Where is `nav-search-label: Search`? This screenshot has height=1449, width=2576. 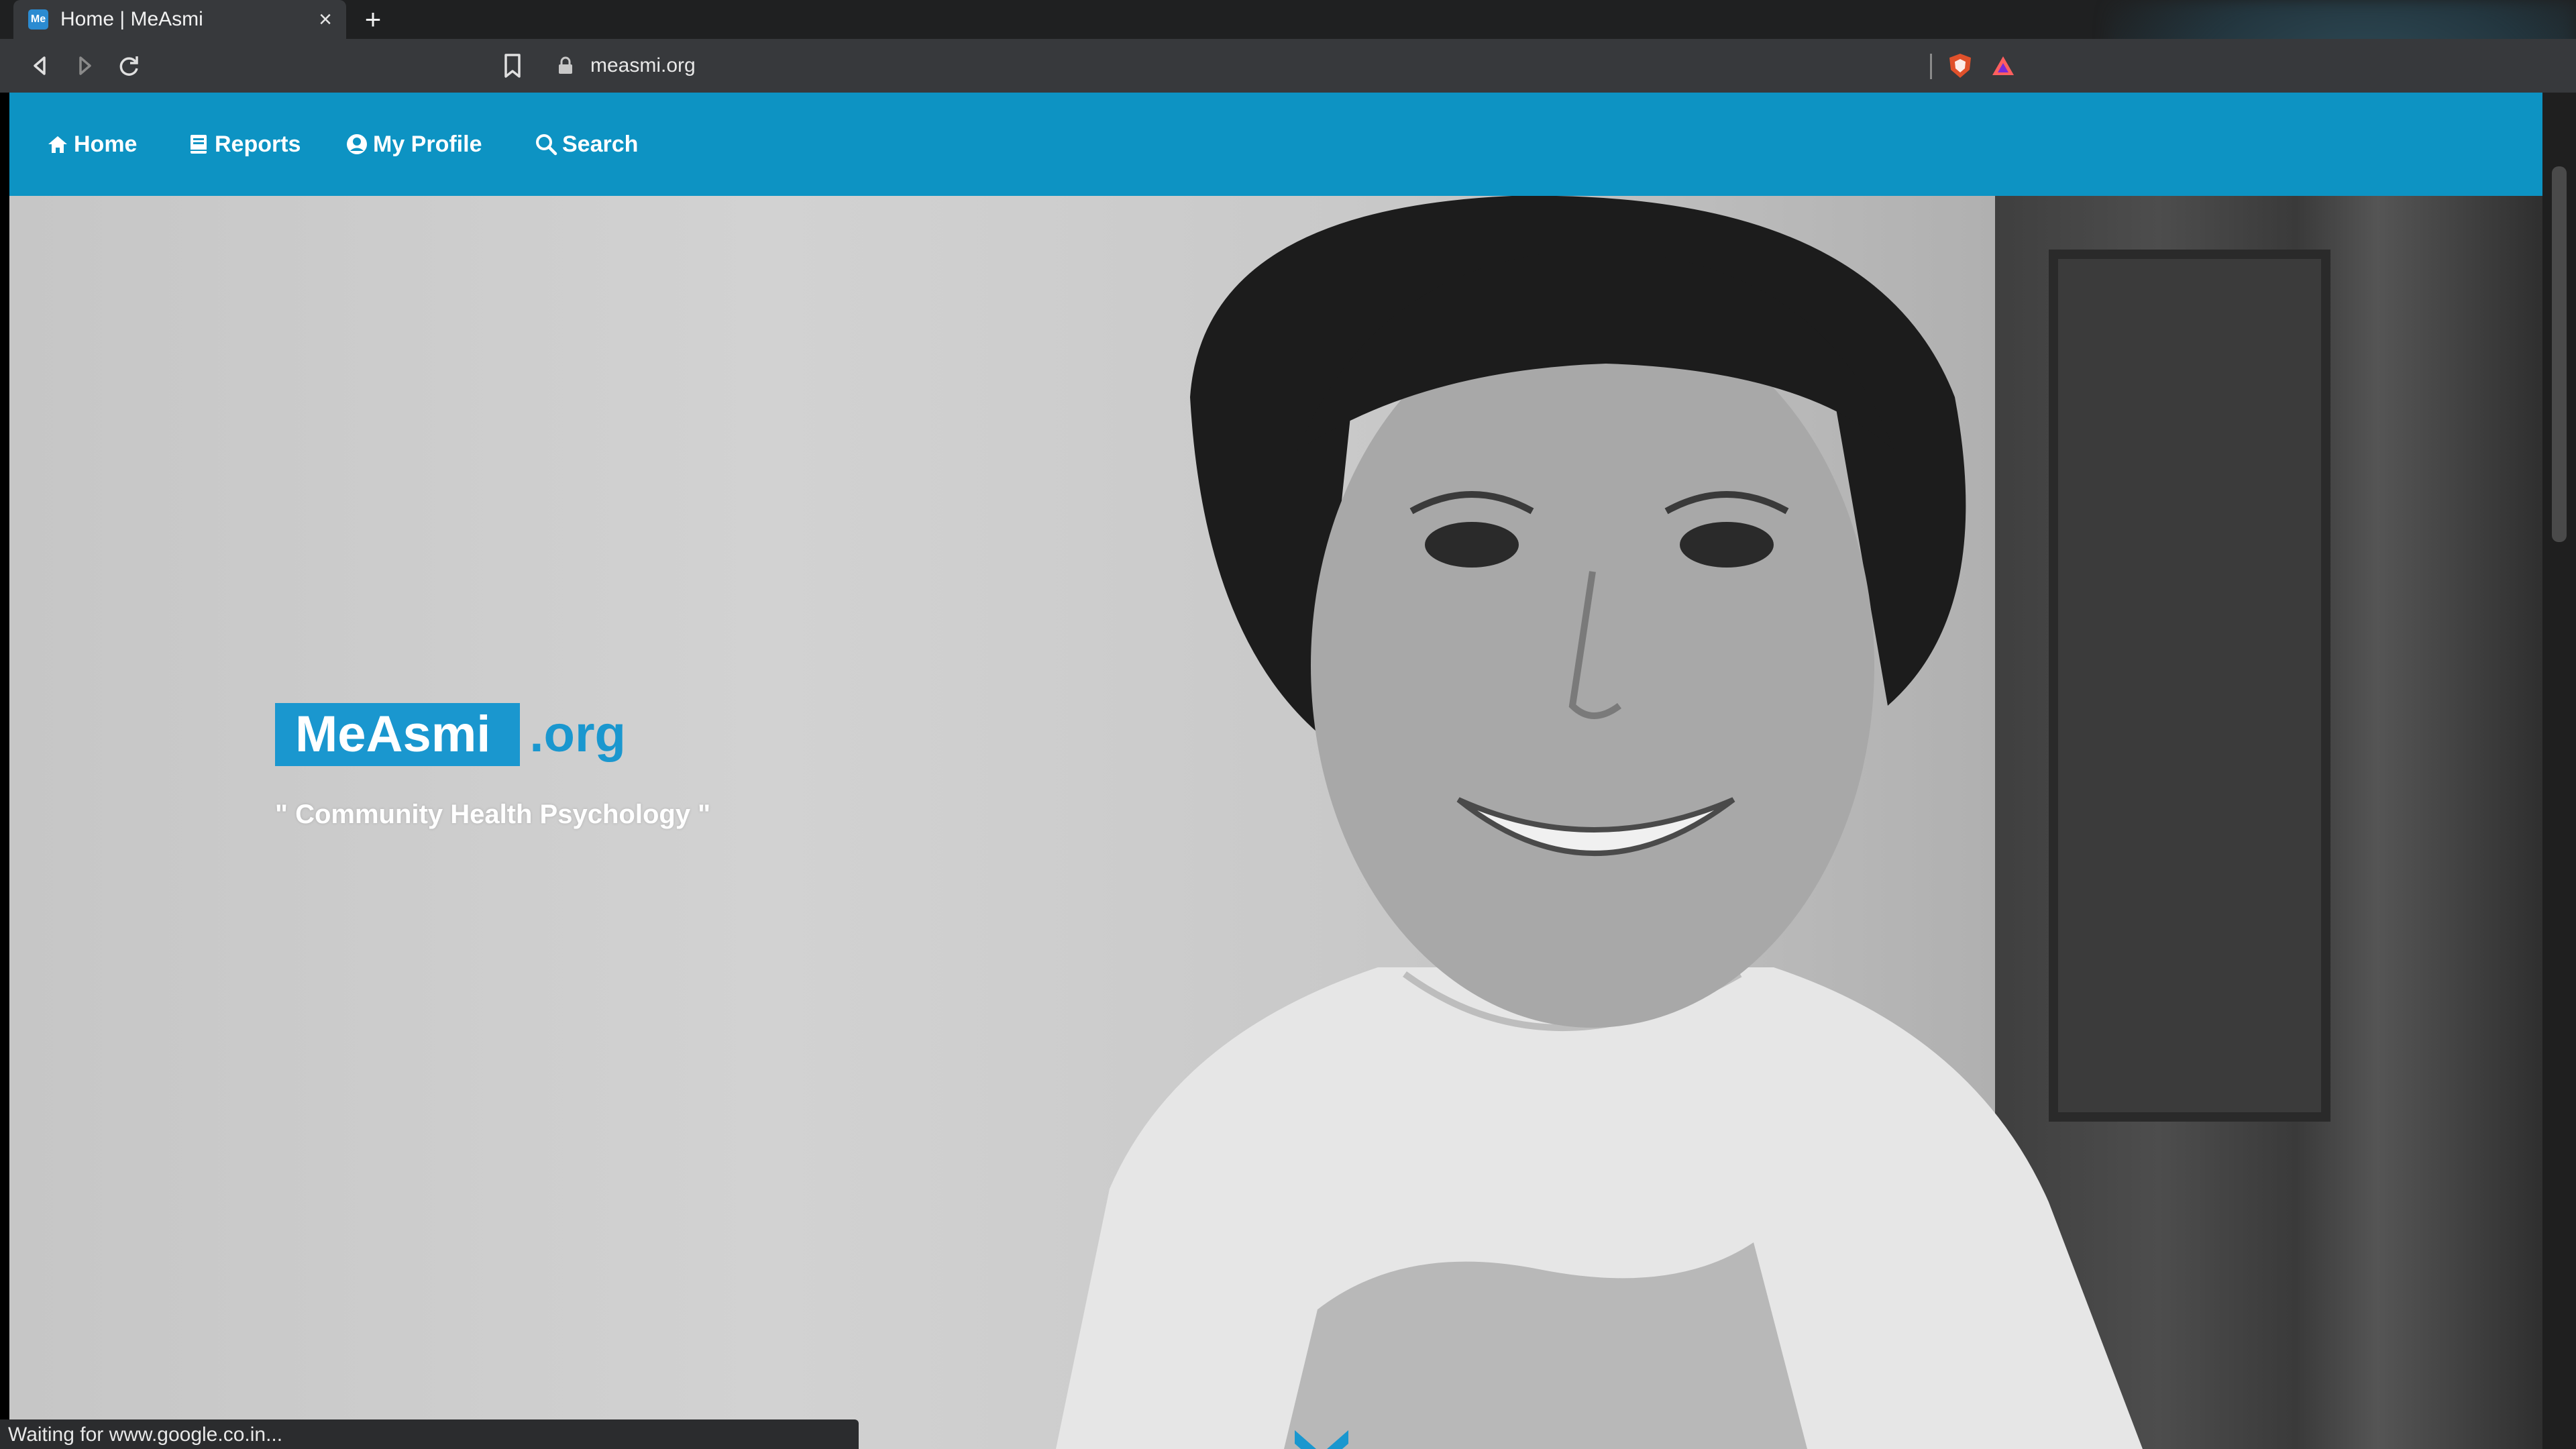
nav-search-label: Search is located at coordinates (600, 144).